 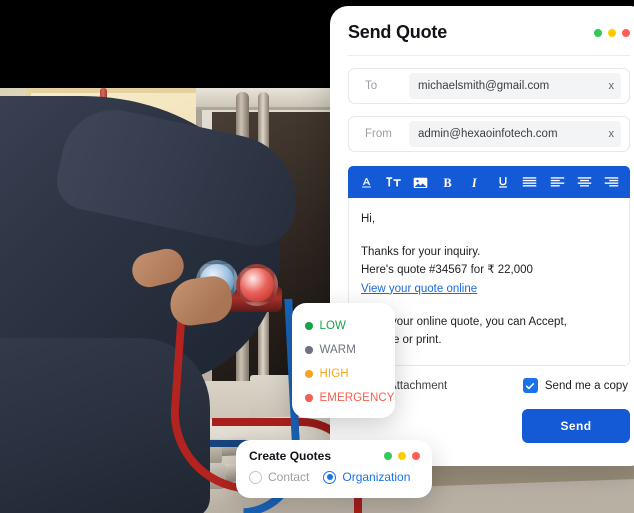 What do you see at coordinates (289, 477) in the screenshot?
I see `quote-type-contact-label: Contact` at bounding box center [289, 477].